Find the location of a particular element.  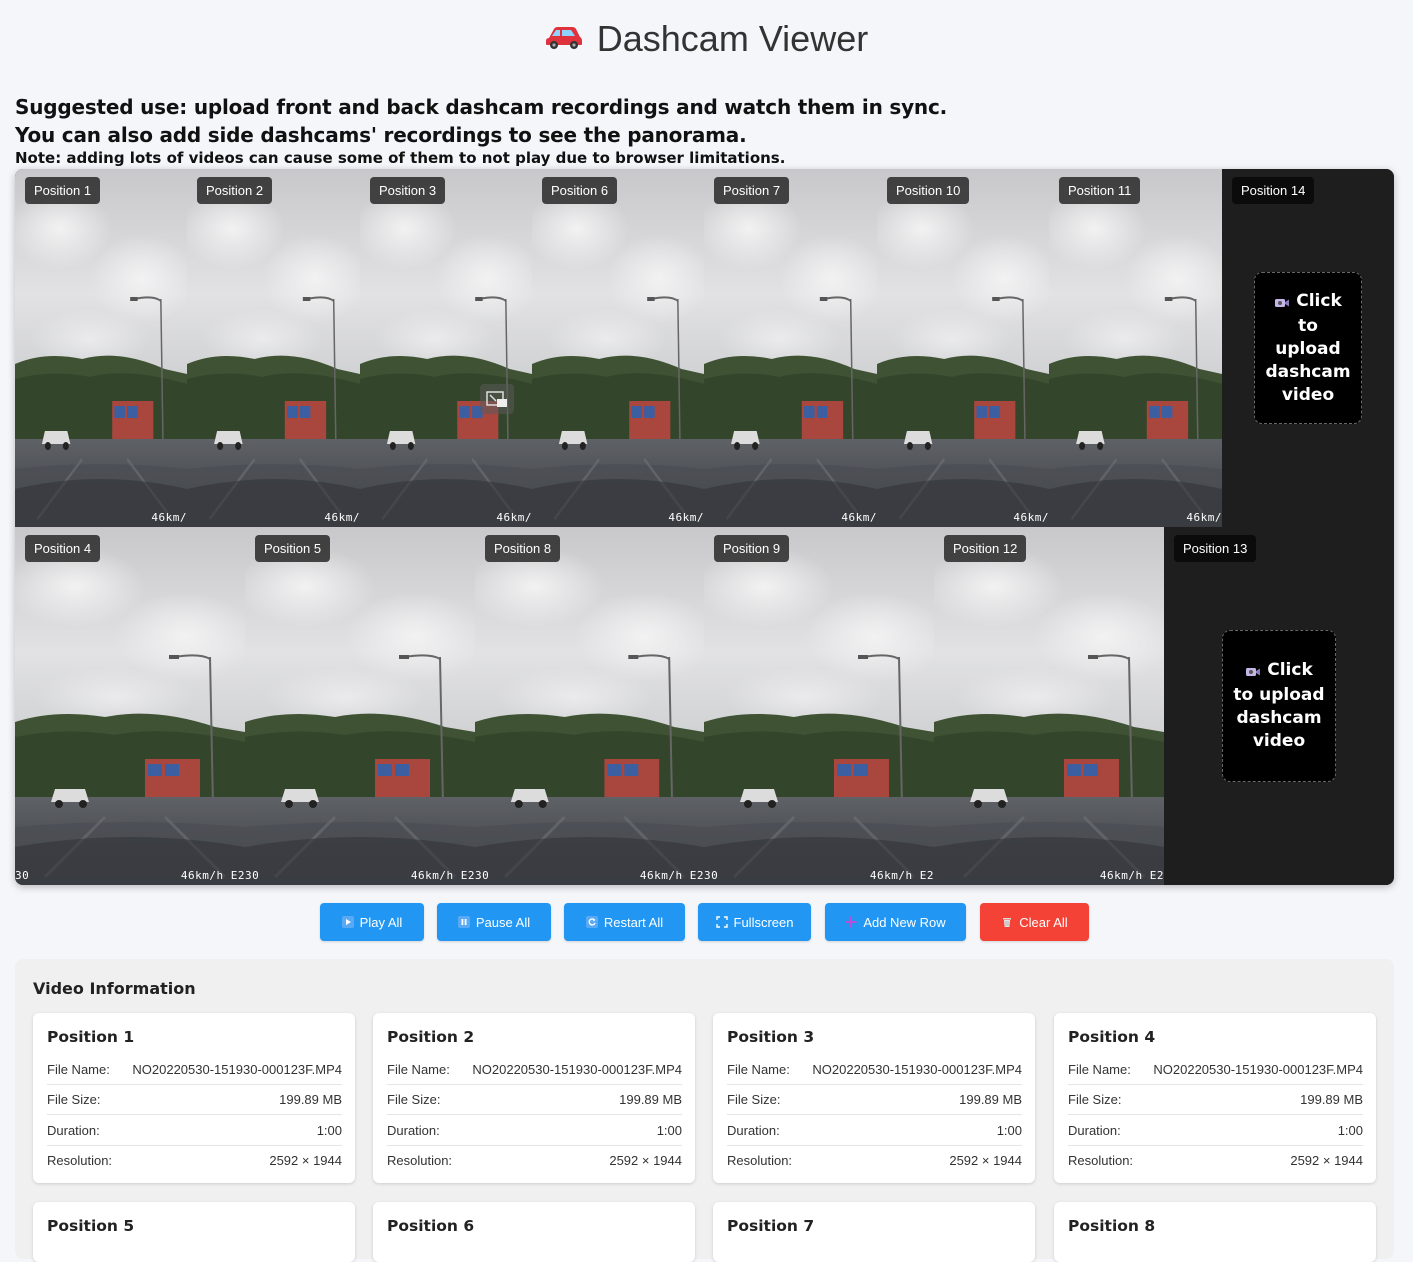

play-all-button: Play All is located at coordinates (372, 922).